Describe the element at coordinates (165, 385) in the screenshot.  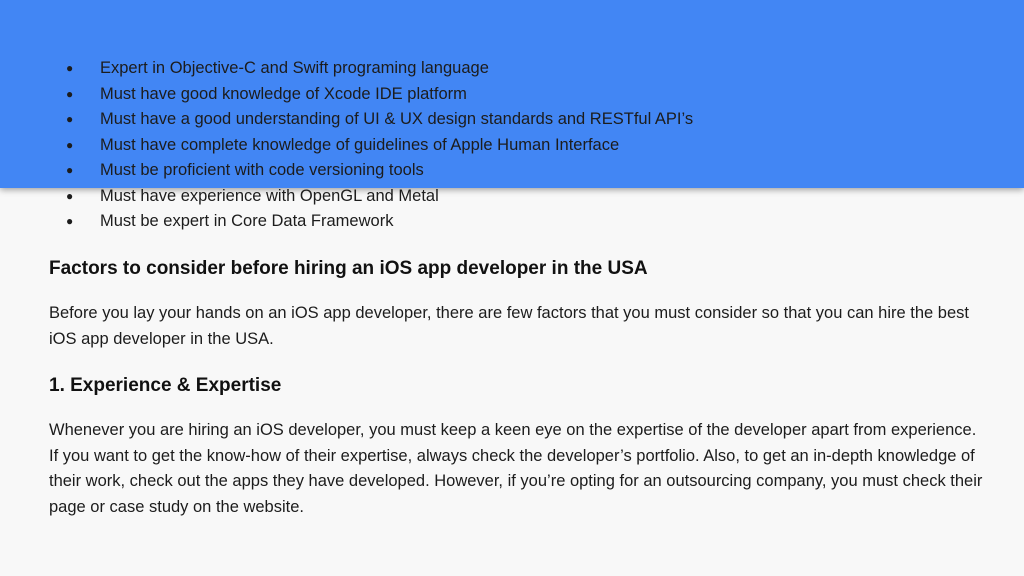
I see `section-heading-experience: 1. Experience & Expertise` at that location.